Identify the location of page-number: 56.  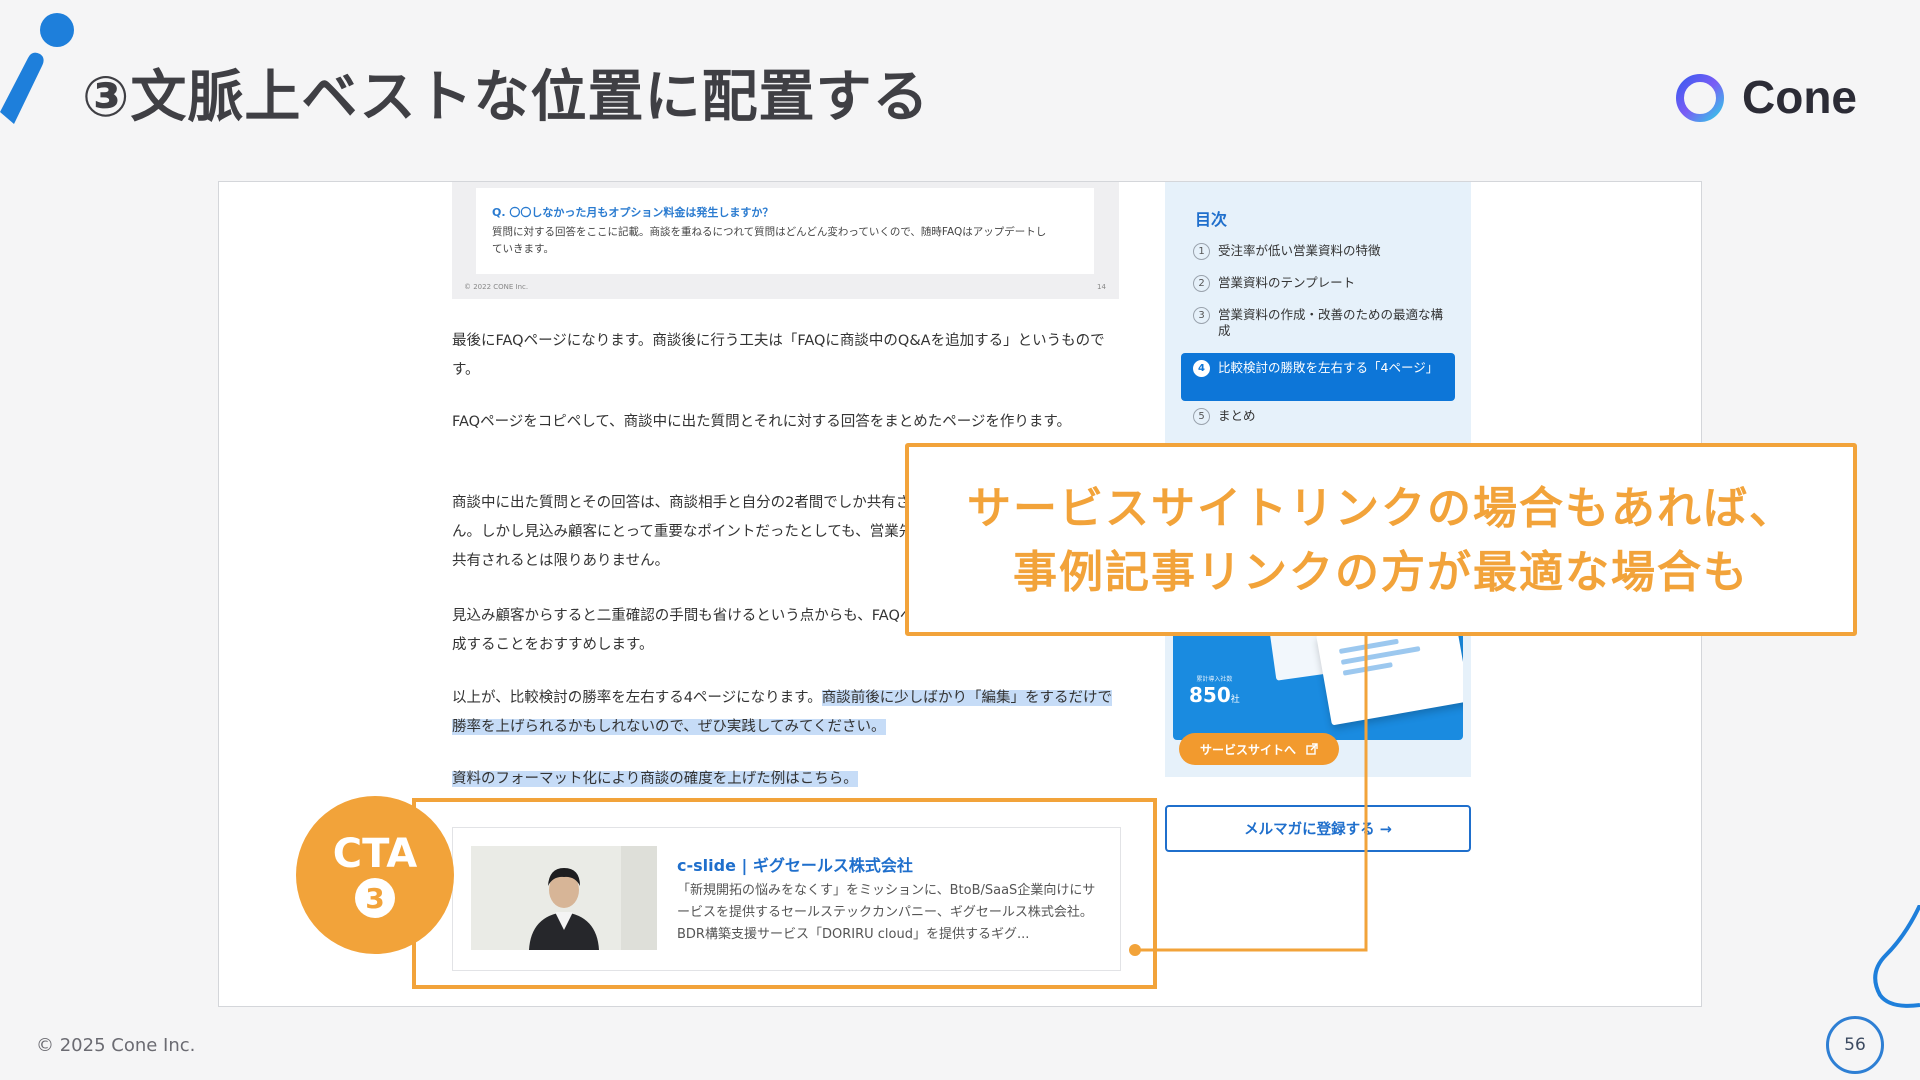
(1855, 1045).